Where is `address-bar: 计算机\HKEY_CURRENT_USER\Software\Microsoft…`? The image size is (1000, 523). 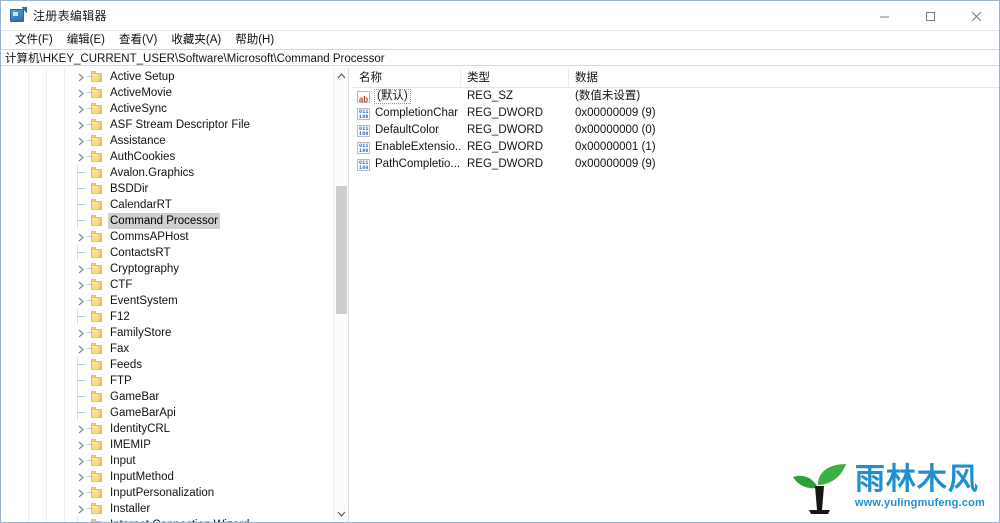
address-bar: 计算机\HKEY_CURRENT_USER\Software\Microsoft… is located at coordinates (500, 57).